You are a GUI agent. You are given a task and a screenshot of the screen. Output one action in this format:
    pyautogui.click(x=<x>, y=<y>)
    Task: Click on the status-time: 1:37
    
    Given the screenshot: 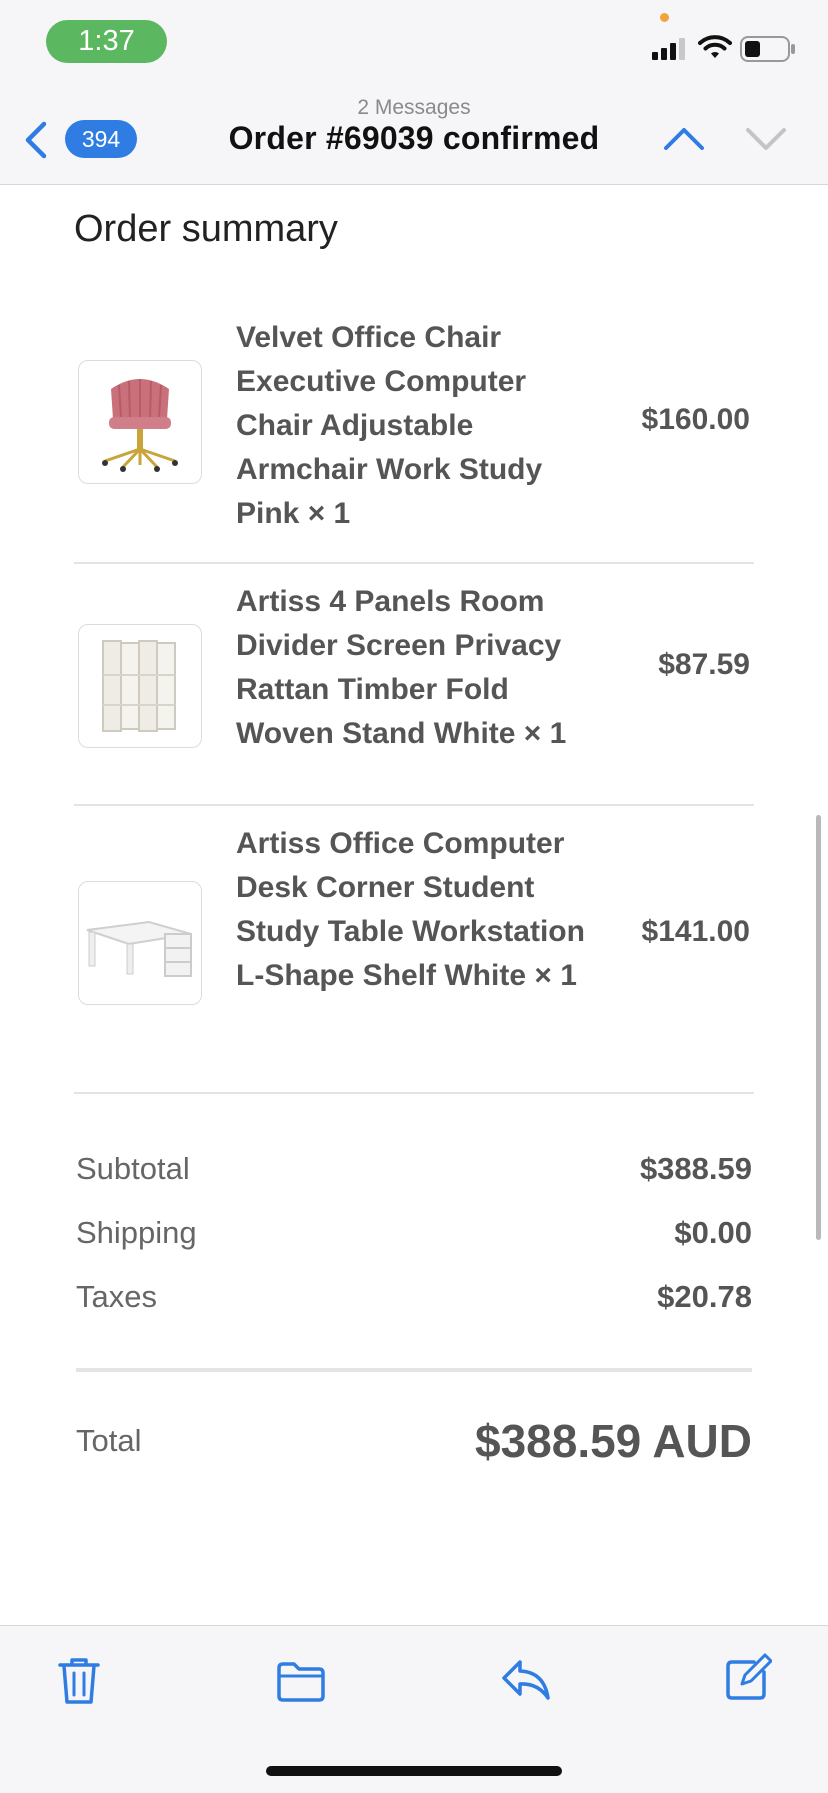 What is the action you would take?
    pyautogui.click(x=106, y=41)
    